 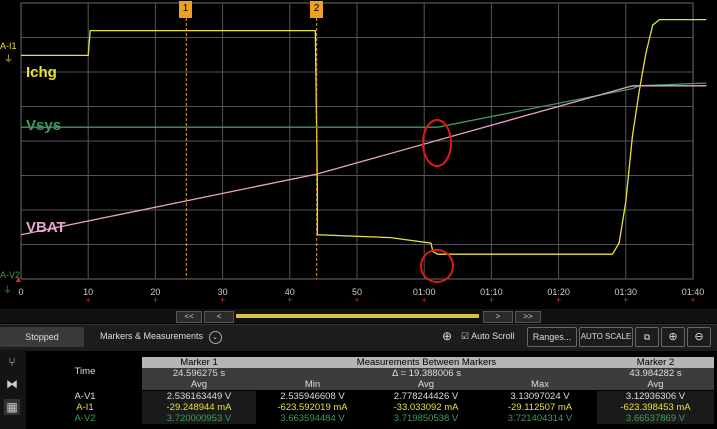 What do you see at coordinates (18, 279) in the screenshot?
I see `ground-marker-v2-icon: ▲` at bounding box center [18, 279].